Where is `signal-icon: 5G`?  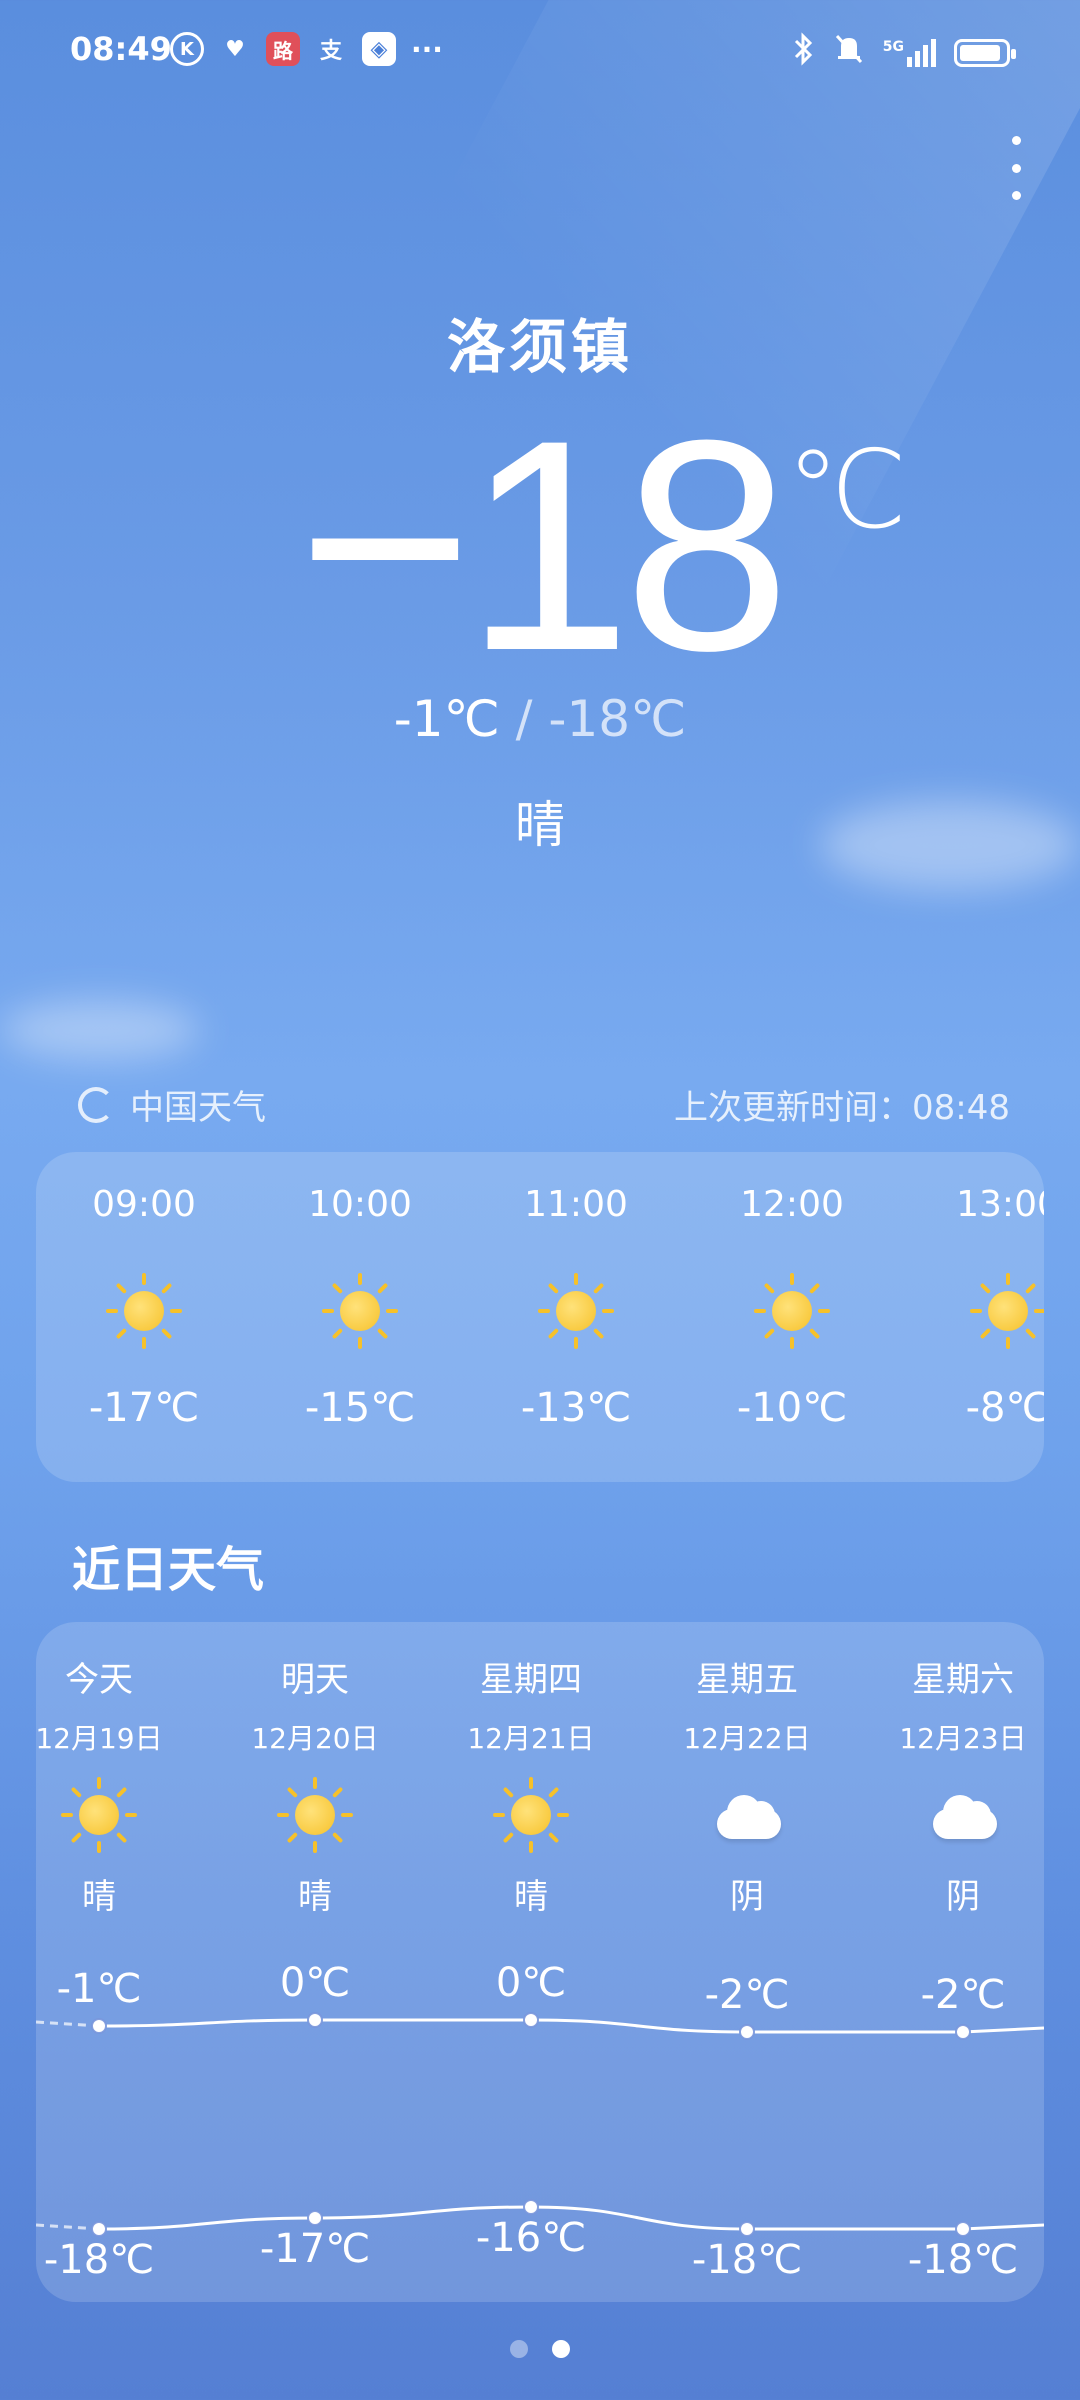 signal-icon: 5G is located at coordinates (909, 52).